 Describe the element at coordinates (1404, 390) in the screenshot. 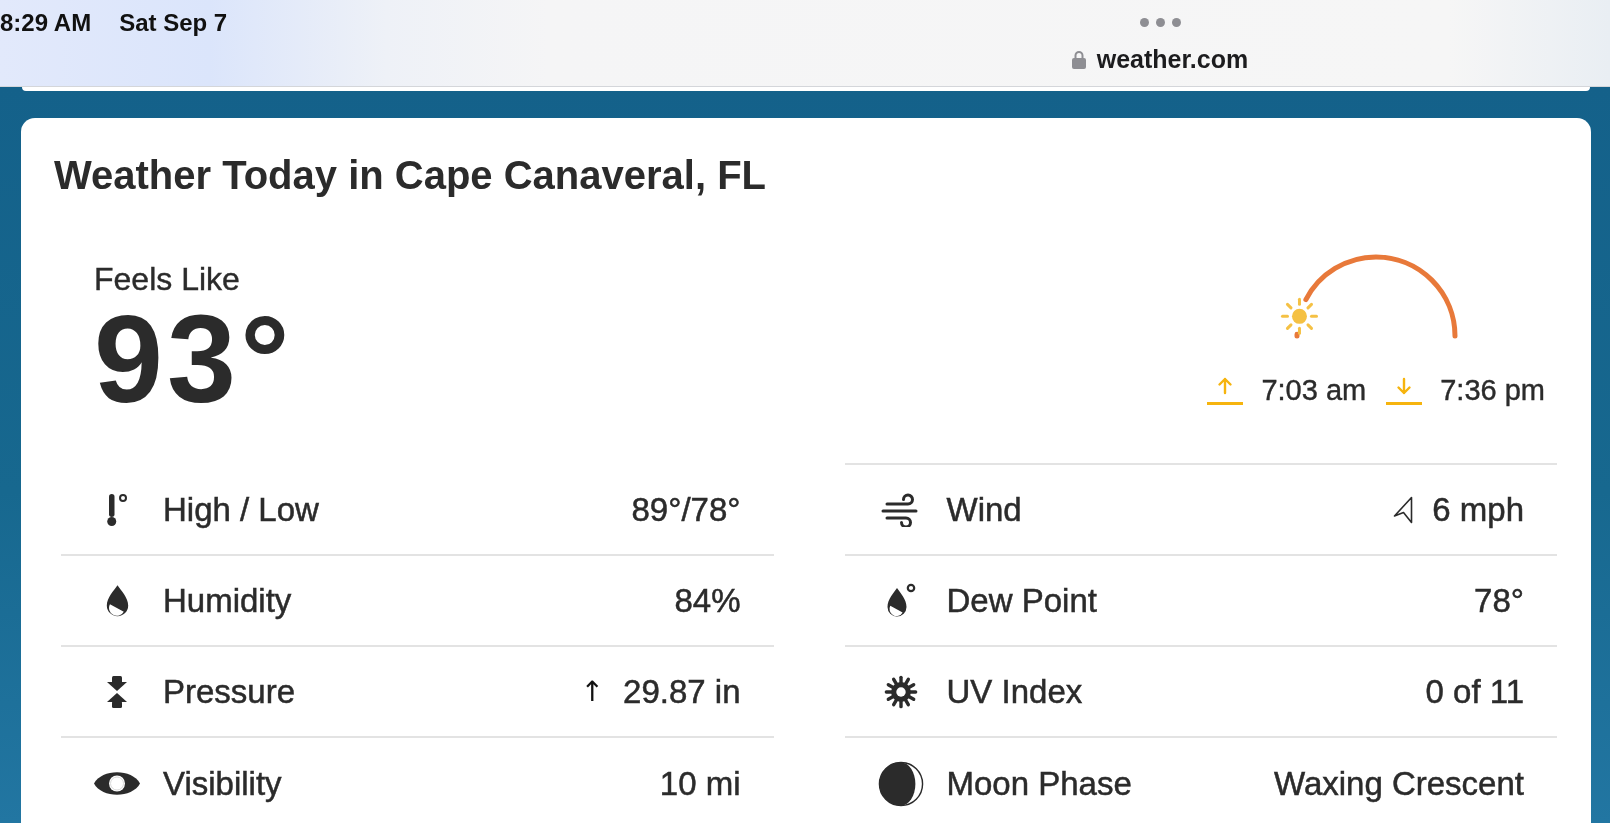

I see `sunset-icon` at that location.